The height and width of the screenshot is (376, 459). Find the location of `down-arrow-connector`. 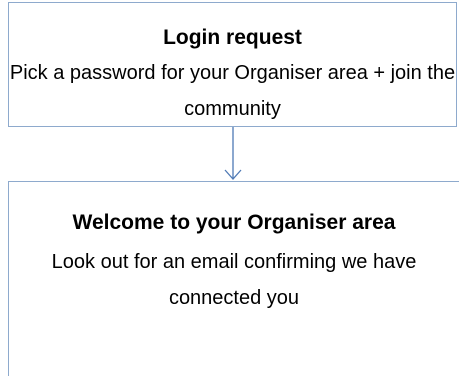

down-arrow-connector is located at coordinates (233, 153).